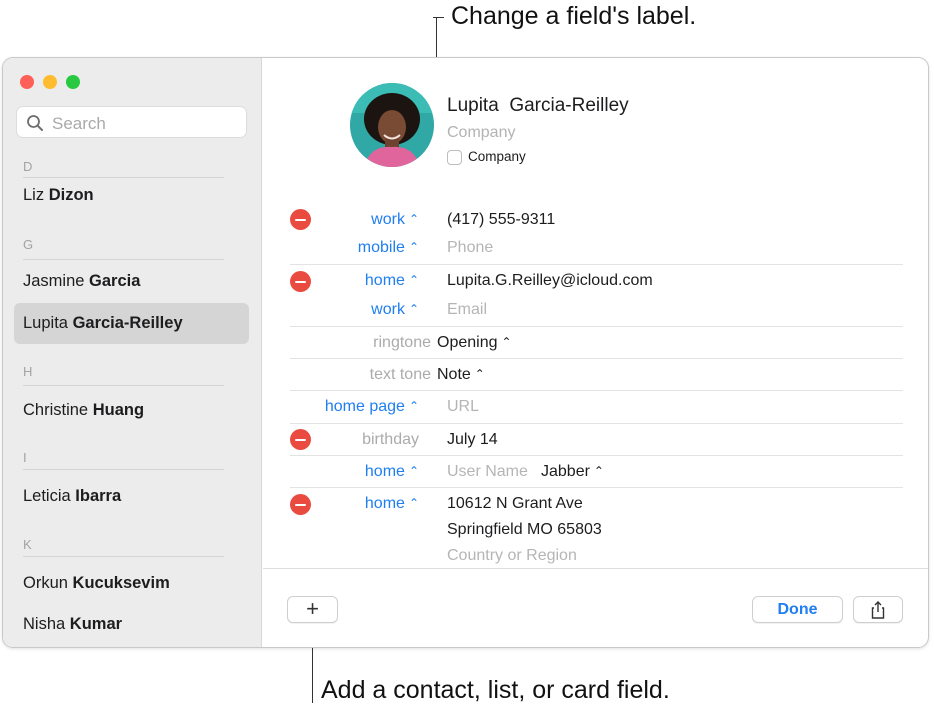 This screenshot has width=934, height=714. I want to click on minimize-window-button, so click(50, 82).